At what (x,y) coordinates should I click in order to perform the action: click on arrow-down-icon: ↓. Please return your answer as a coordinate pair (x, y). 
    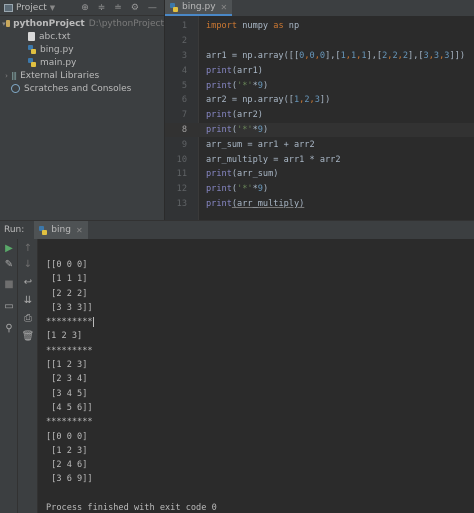
    Looking at the image, I should click on (28, 265).